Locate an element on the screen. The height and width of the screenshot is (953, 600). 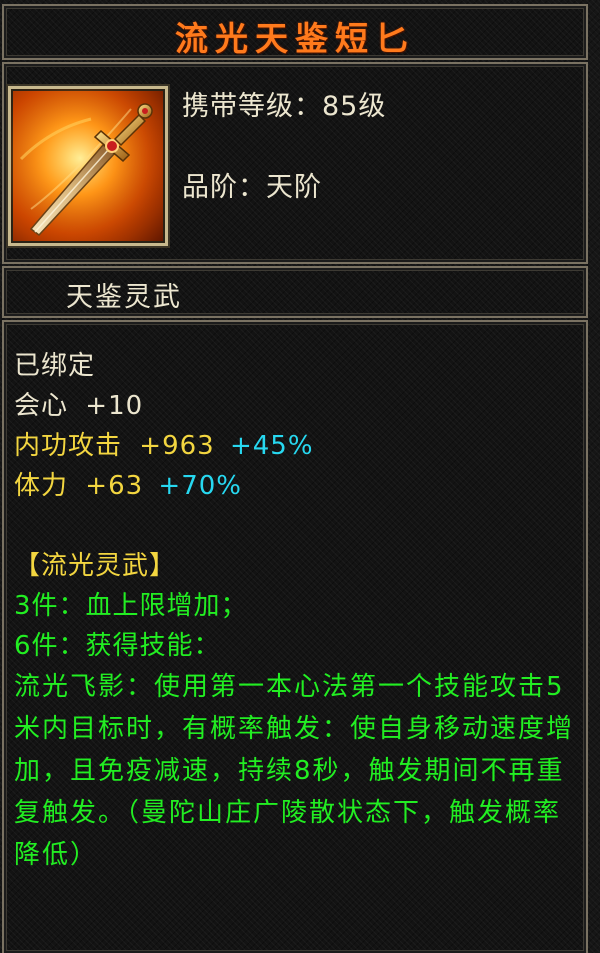
golden-dagger-icon is located at coordinates (88, 166).